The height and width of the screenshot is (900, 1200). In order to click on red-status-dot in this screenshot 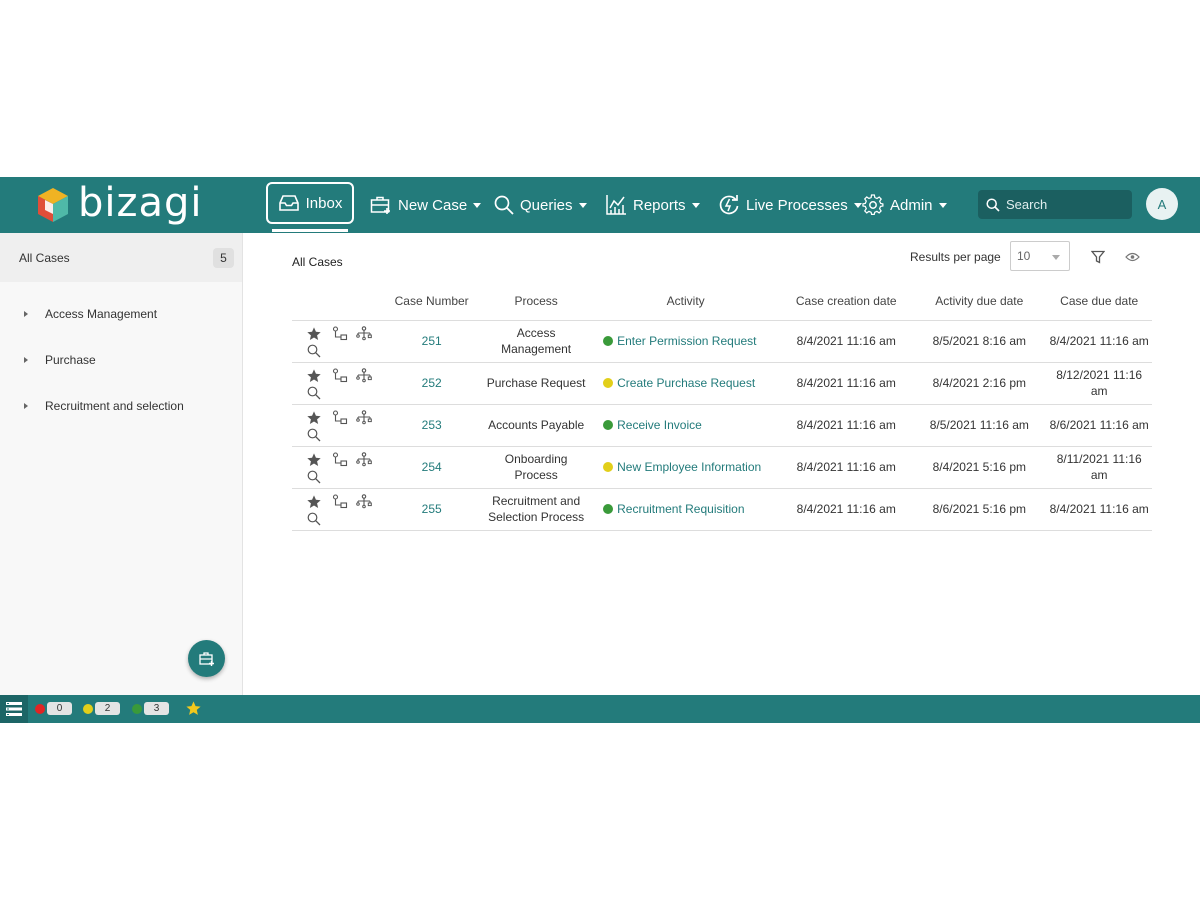, I will do `click(40, 708)`.